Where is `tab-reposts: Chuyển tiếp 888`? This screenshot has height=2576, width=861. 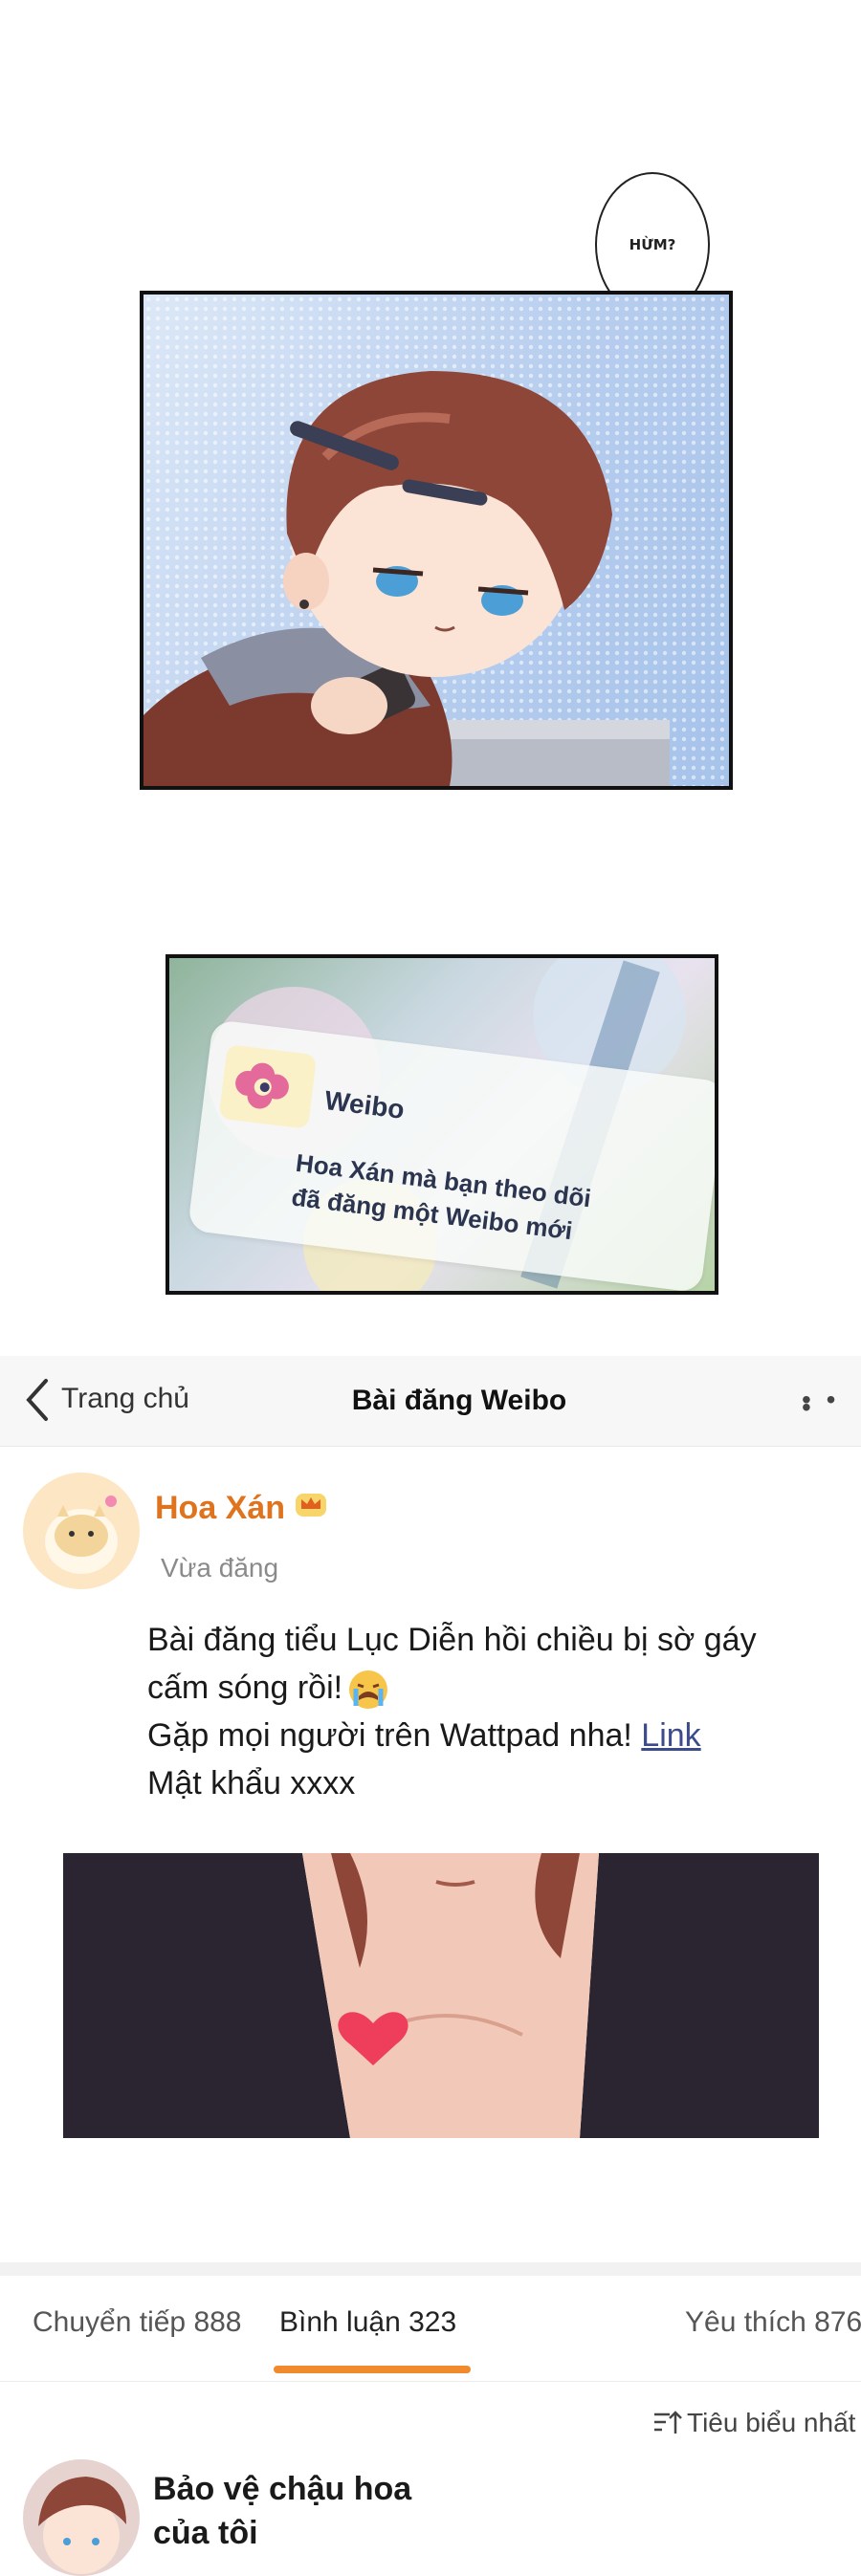 tab-reposts: Chuyển tiếp 888 is located at coordinates (137, 2322).